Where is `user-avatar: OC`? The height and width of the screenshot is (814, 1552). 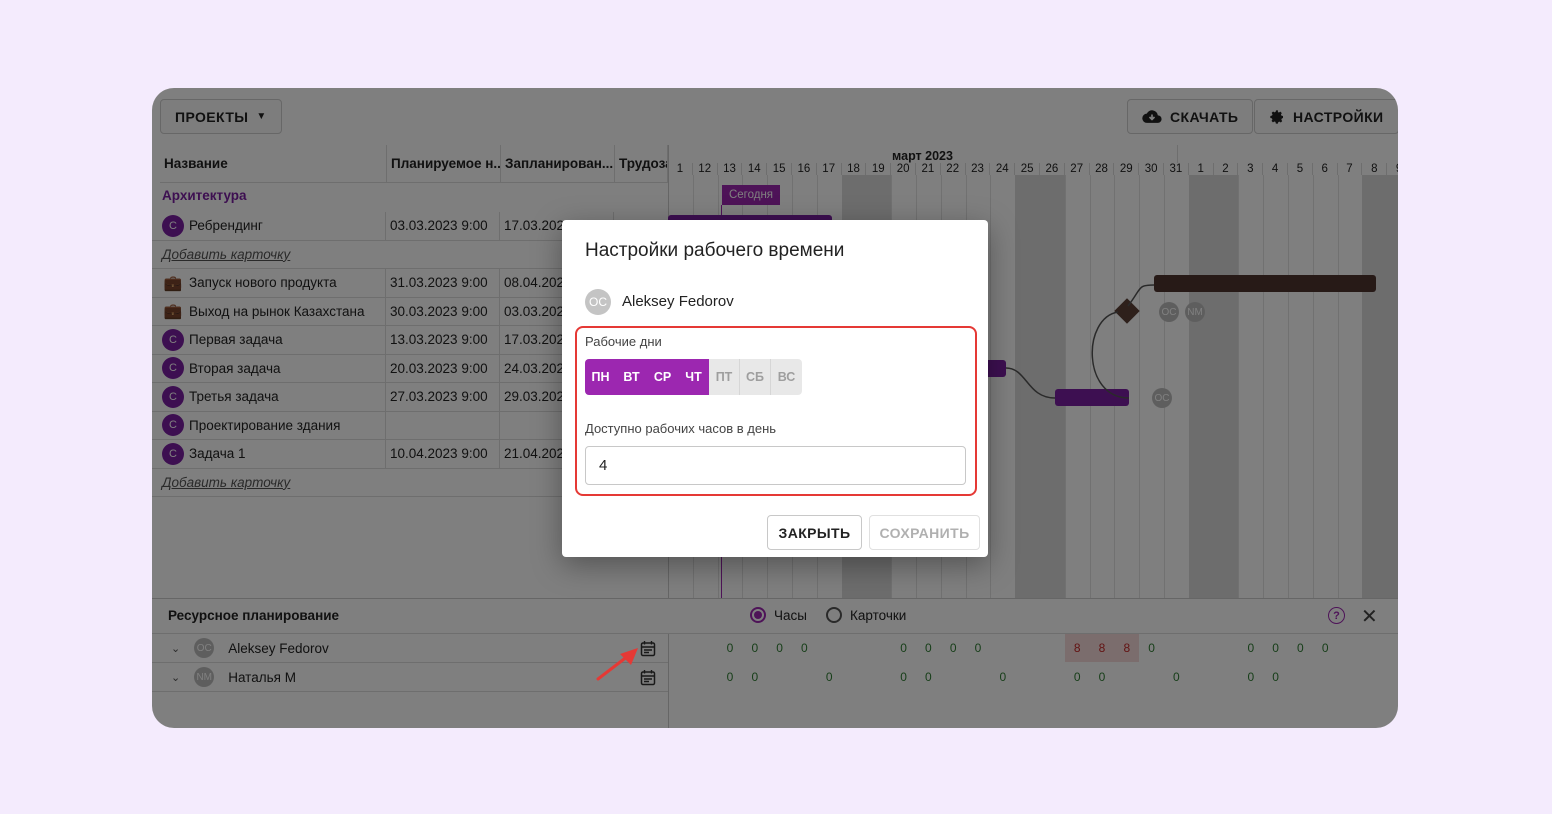 user-avatar: OC is located at coordinates (598, 302).